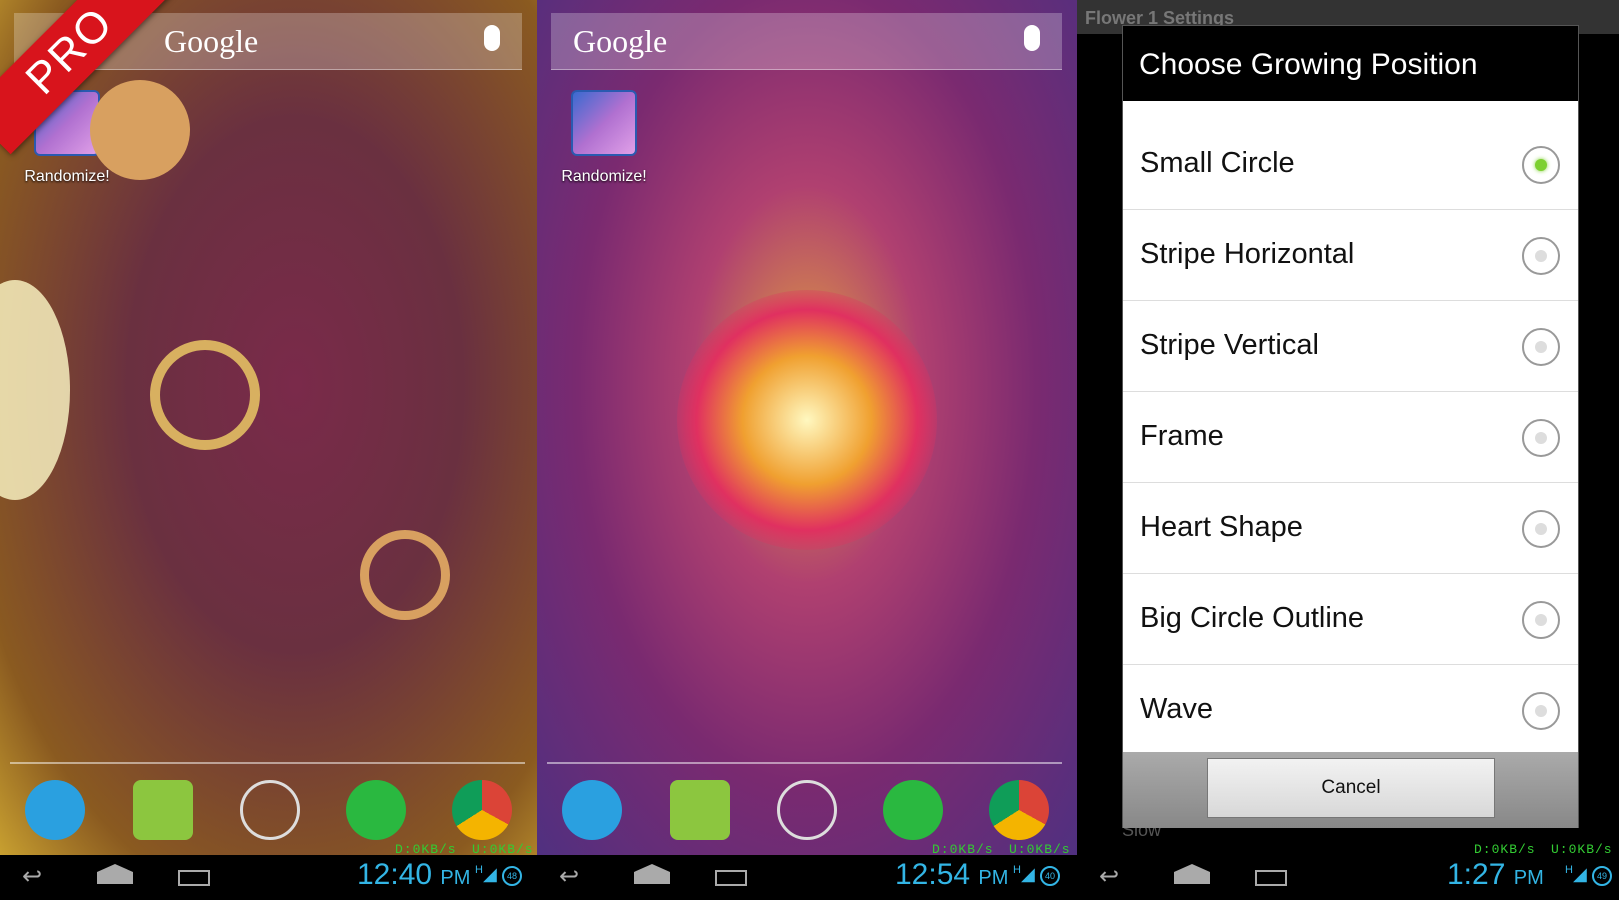 The width and height of the screenshot is (1619, 900). Describe the element at coordinates (1247, 254) in the screenshot. I see `option-label: Stripe Horizontal` at that location.